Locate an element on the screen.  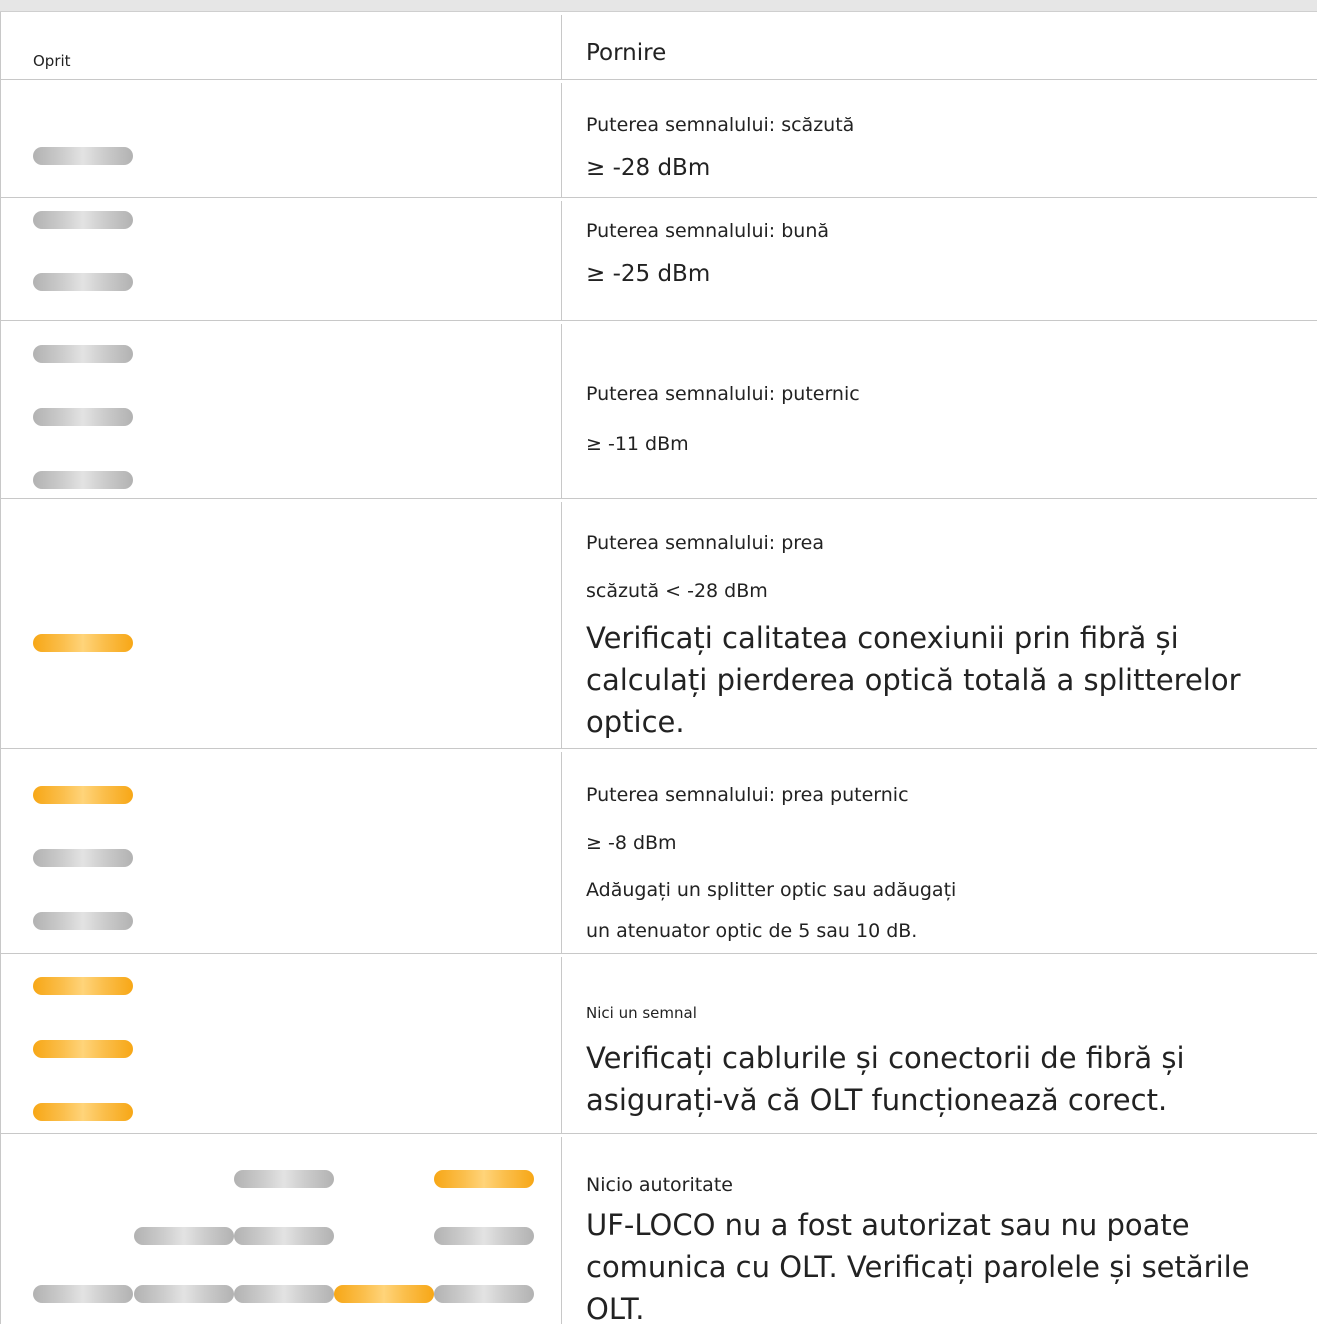
signal-status-text: Puterea semnalului: prea is located at coordinates (705, 543).